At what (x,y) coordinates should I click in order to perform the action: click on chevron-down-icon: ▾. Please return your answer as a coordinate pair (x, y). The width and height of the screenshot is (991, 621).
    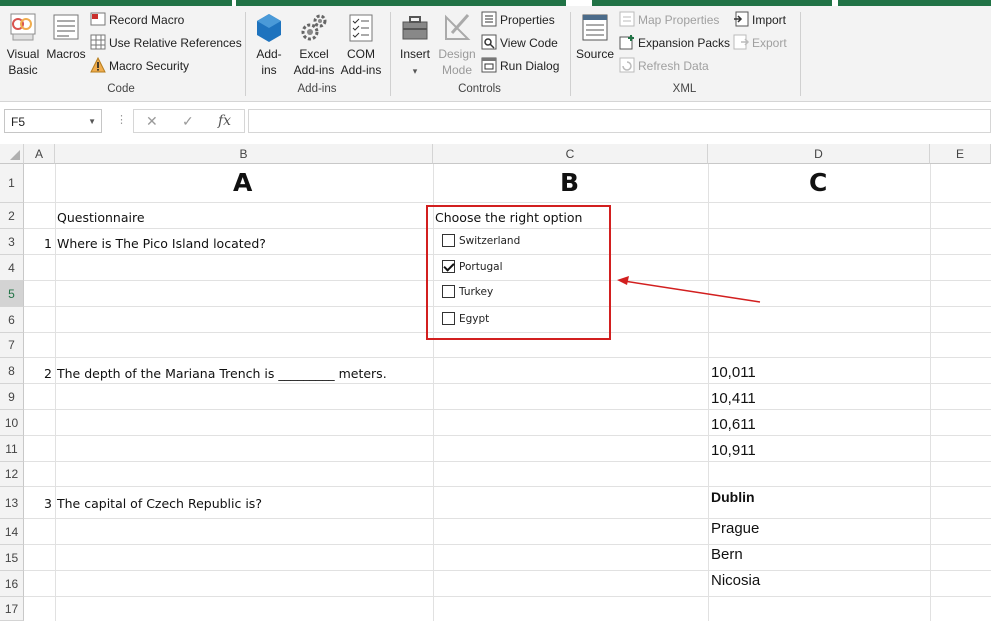
    Looking at the image, I should click on (415, 71).